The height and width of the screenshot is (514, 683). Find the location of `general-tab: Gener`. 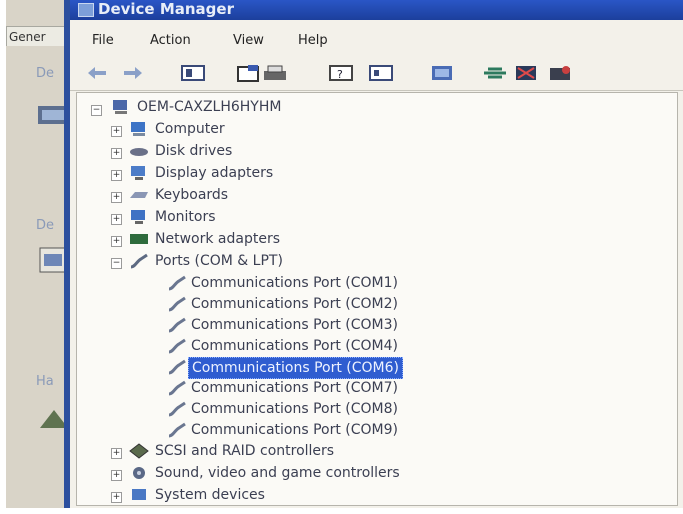

general-tab: Gener is located at coordinates (38, 36).